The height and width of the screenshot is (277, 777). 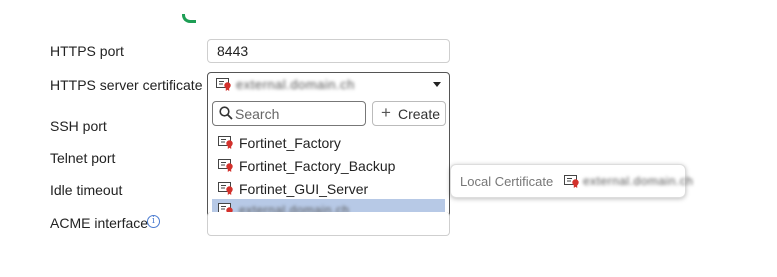 I want to click on tooltip-label: Local Certificate, so click(x=507, y=181).